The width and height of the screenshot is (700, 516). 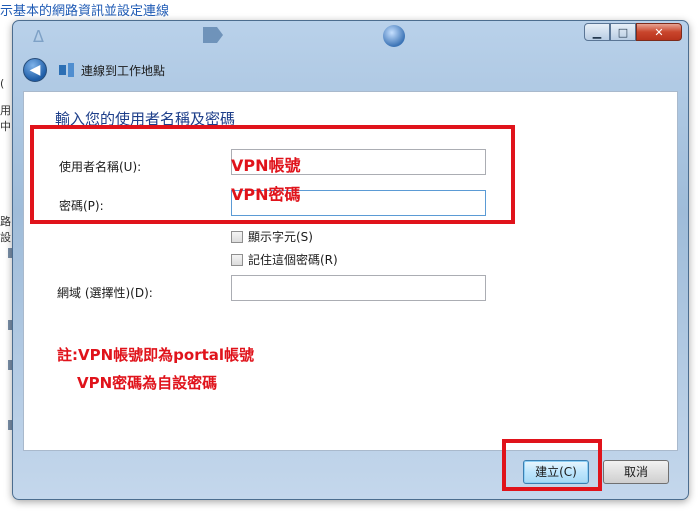 What do you see at coordinates (280, 237) in the screenshot?
I see `show-characters-label: 顯示字元(S)` at bounding box center [280, 237].